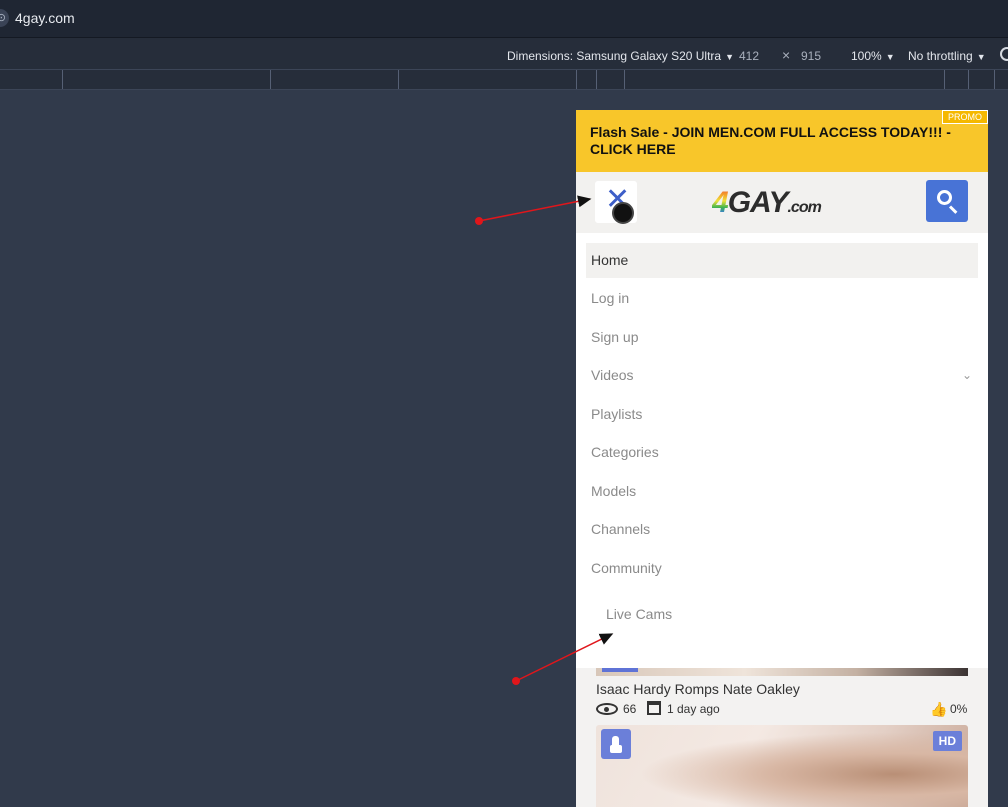 This screenshot has height=807, width=1008. What do you see at coordinates (804, 207) in the screenshot?
I see `logo-suffix: .com` at bounding box center [804, 207].